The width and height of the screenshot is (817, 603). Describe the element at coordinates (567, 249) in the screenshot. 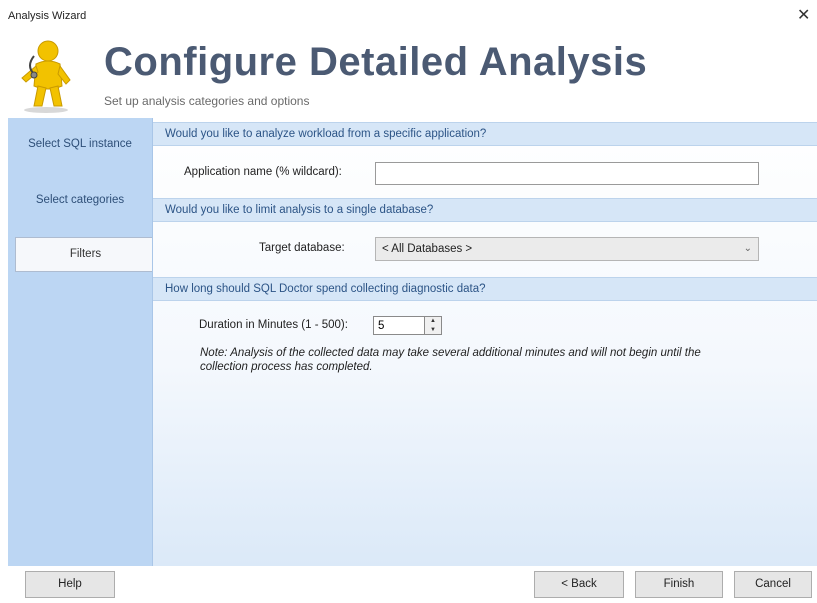

I see `target-database-select: < All Databases > ⌄` at that location.